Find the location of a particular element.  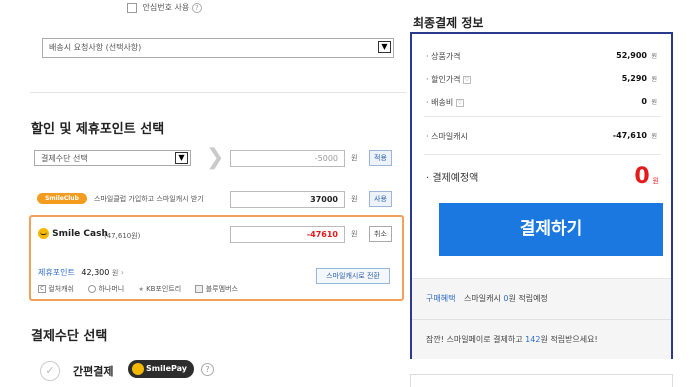

smileclub-value: 37000 is located at coordinates (324, 199).